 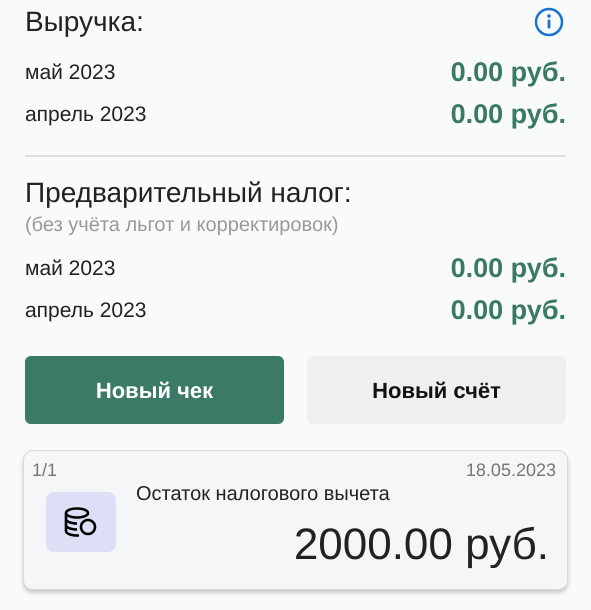 What do you see at coordinates (189, 193) in the screenshot?
I see `section-title: Предварительный налог:` at bounding box center [189, 193].